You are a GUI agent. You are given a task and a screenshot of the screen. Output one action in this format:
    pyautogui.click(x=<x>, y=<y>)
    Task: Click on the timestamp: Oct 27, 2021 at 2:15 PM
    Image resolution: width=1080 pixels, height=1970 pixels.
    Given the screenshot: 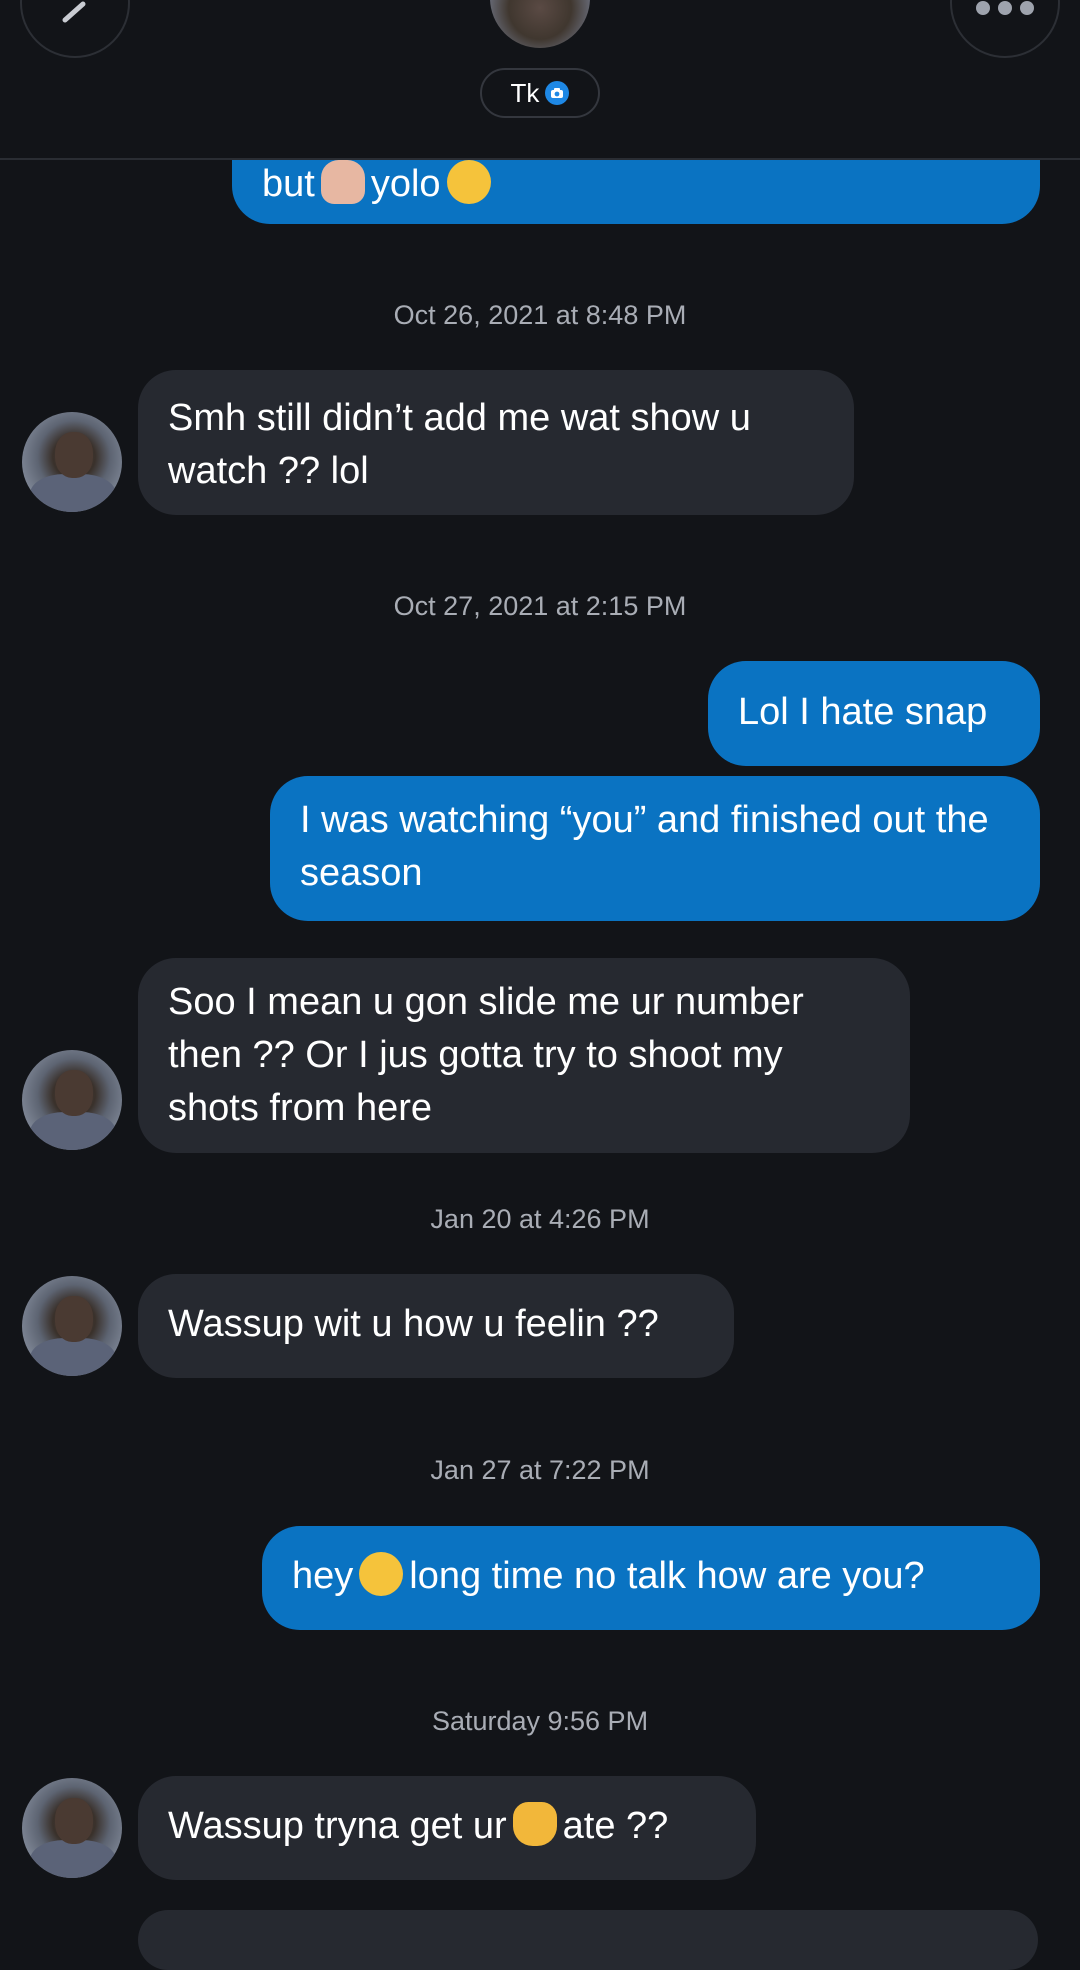 What is the action you would take?
    pyautogui.click(x=540, y=606)
    